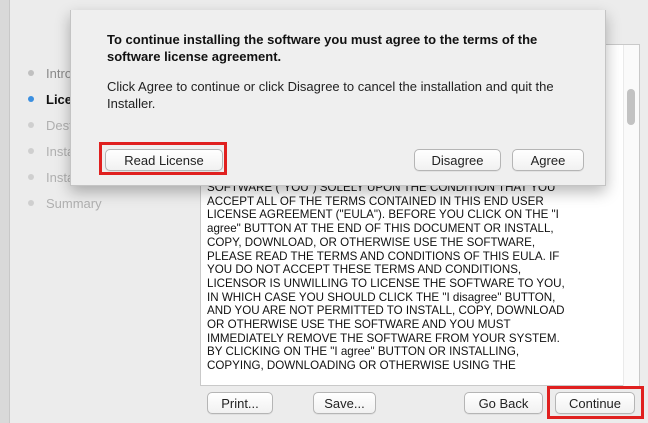 This screenshot has height=423, width=648. I want to click on go-back-button: Go Back, so click(503, 403).